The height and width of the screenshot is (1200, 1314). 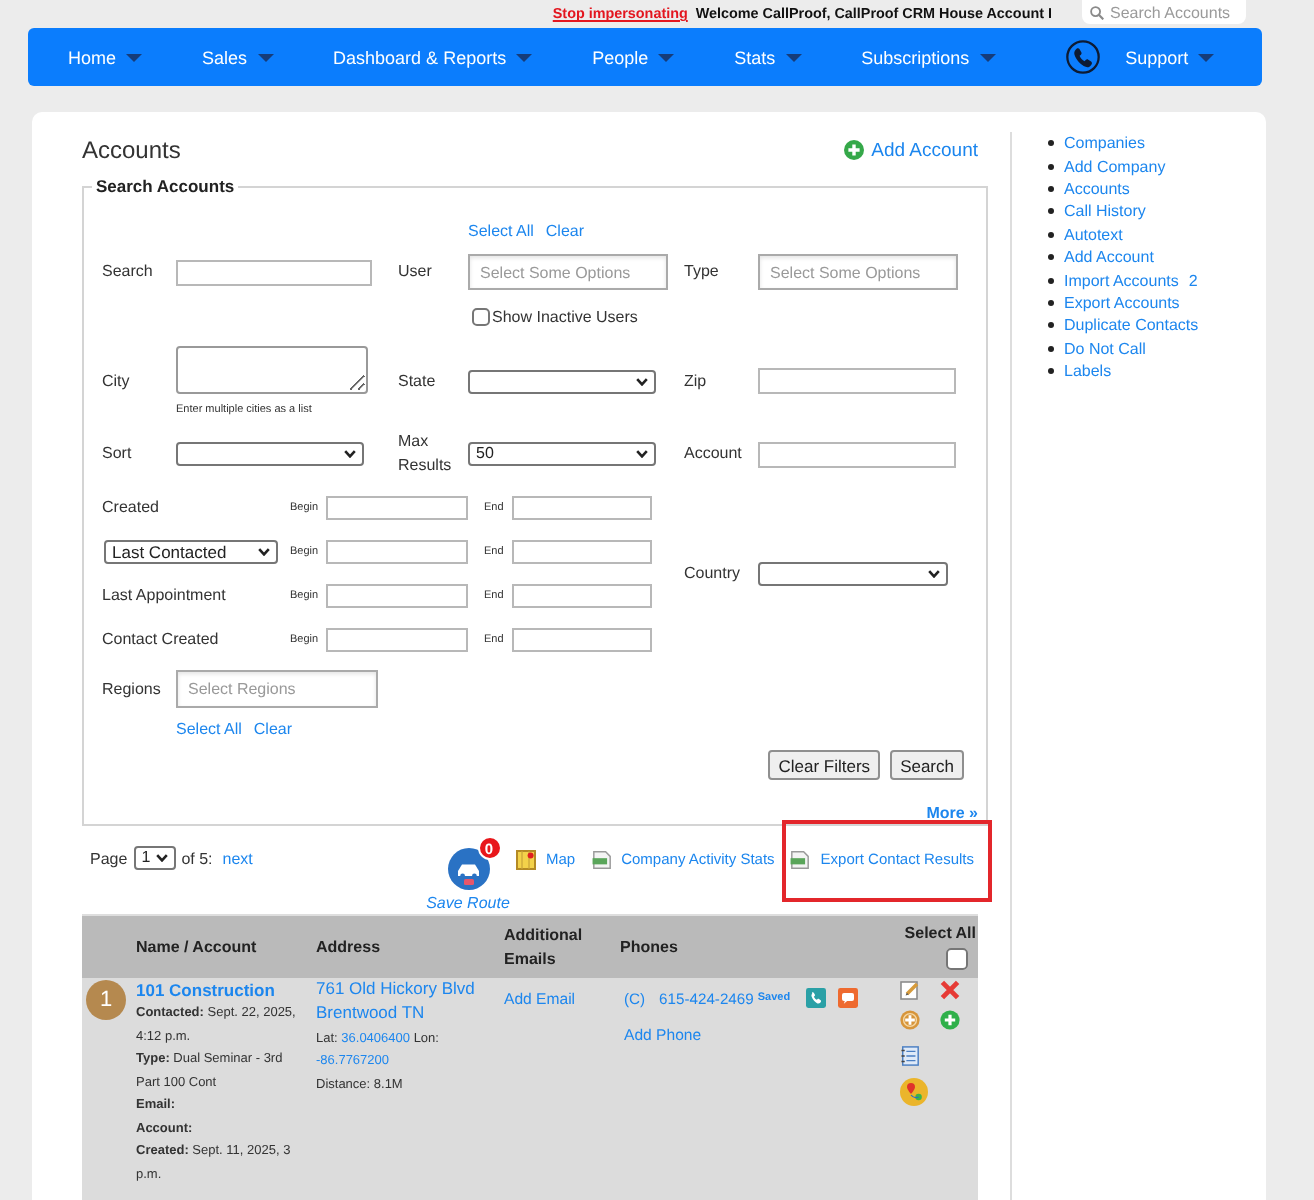 I want to click on field-label: Country, so click(x=712, y=574).